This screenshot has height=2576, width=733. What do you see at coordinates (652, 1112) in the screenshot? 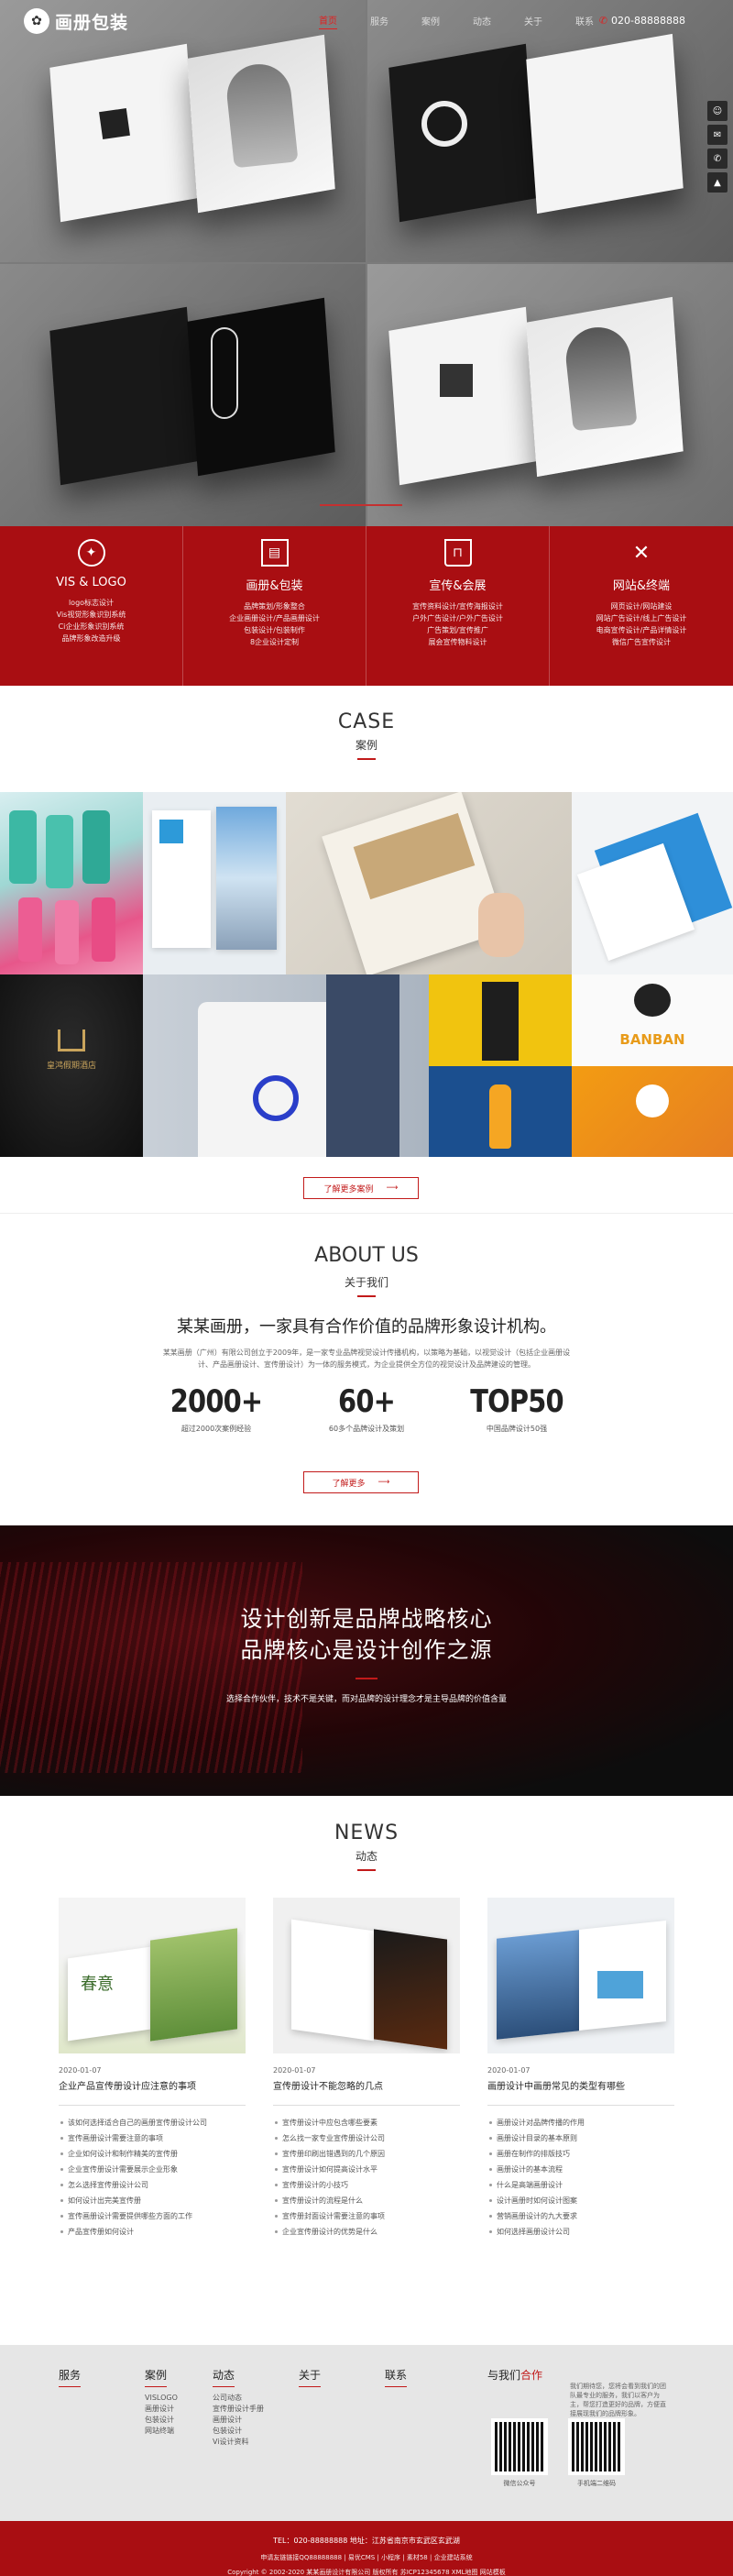
I see `case-tile-orange-brand` at bounding box center [652, 1112].